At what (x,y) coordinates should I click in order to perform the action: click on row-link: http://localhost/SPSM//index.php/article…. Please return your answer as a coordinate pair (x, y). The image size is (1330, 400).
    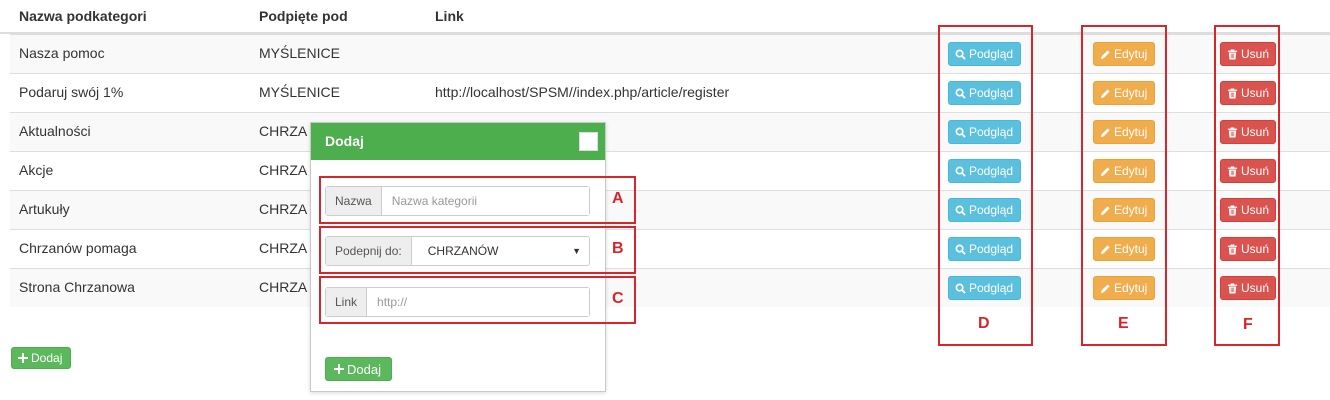
    Looking at the image, I should click on (582, 92).